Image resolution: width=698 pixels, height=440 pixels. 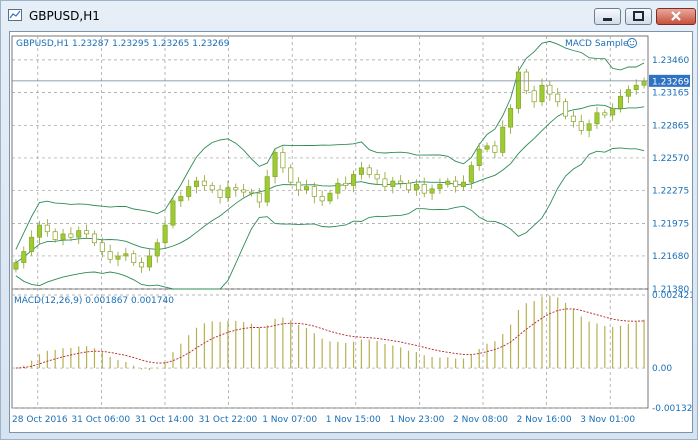 What do you see at coordinates (607, 420) in the screenshot?
I see `time-tick-label: 3 Nov 01:00` at bounding box center [607, 420].